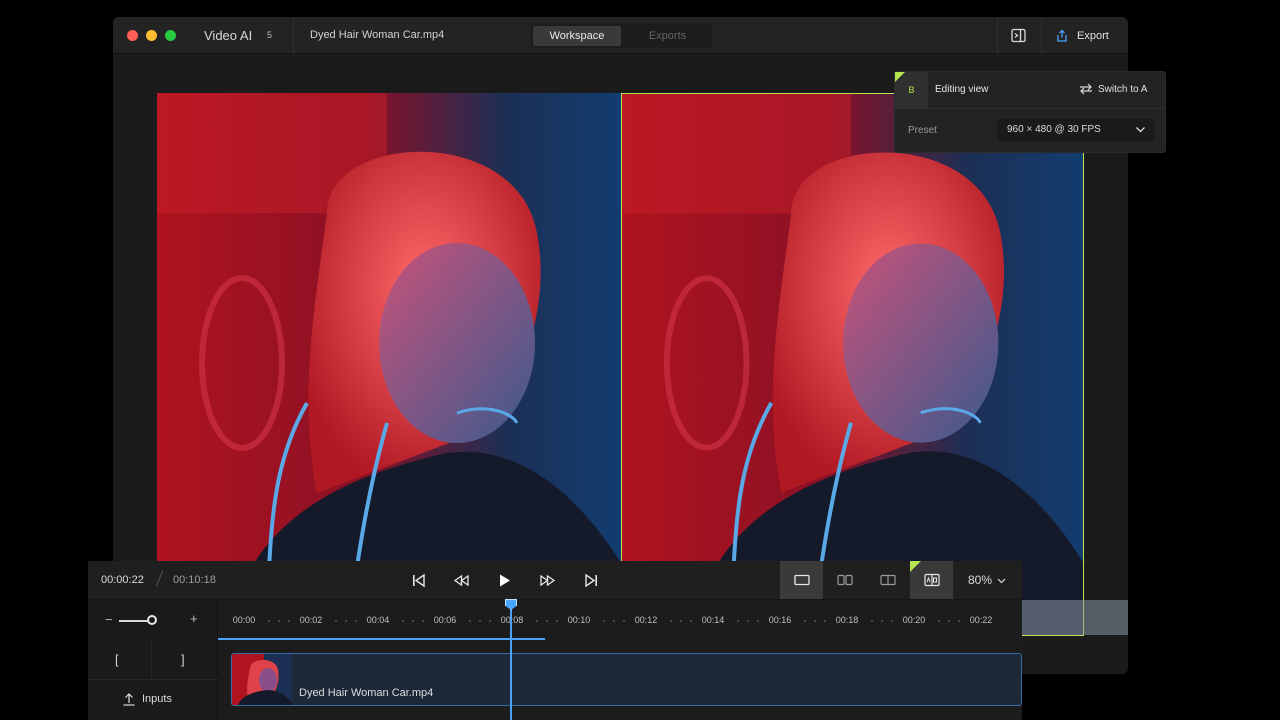 Image resolution: width=1280 pixels, height=720 pixels. What do you see at coordinates (377, 35) in the screenshot?
I see `file-title: Dyed Hair Woman Car.mp4` at bounding box center [377, 35].